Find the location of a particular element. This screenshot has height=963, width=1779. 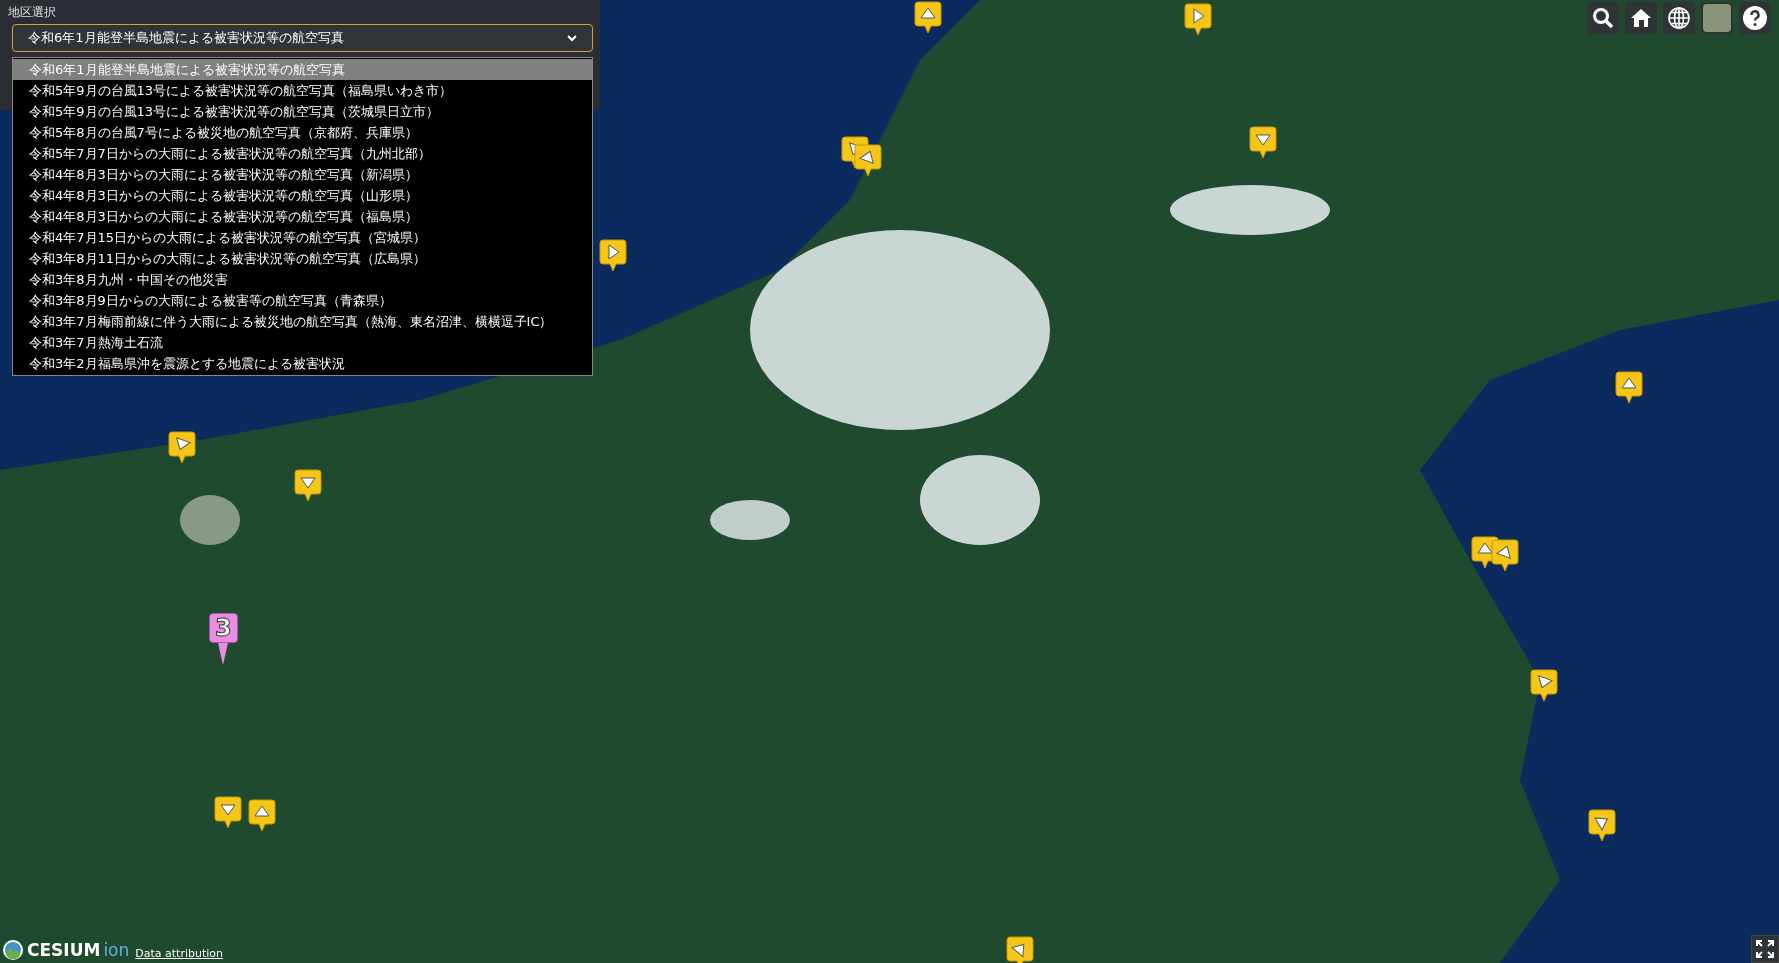

search-button is located at coordinates (1603, 18).